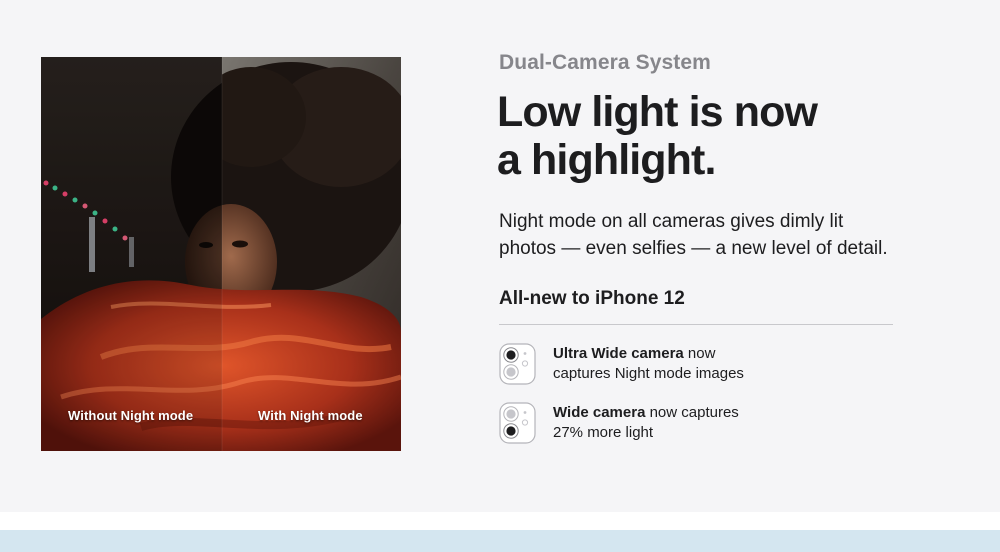 The width and height of the screenshot is (1000, 552). I want to click on without-night-mode-caption: Without Night mode, so click(131, 415).